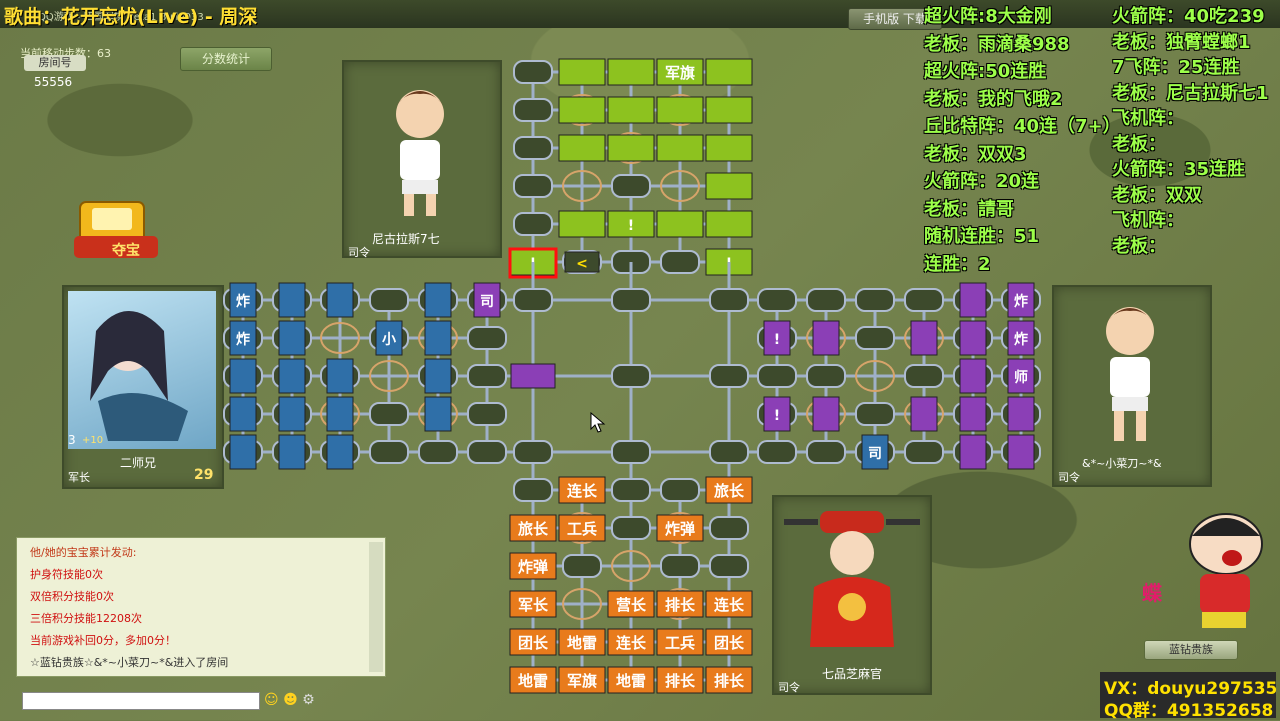 The width and height of the screenshot is (1280, 721). I want to click on piece-label: 炸弹, so click(680, 529).